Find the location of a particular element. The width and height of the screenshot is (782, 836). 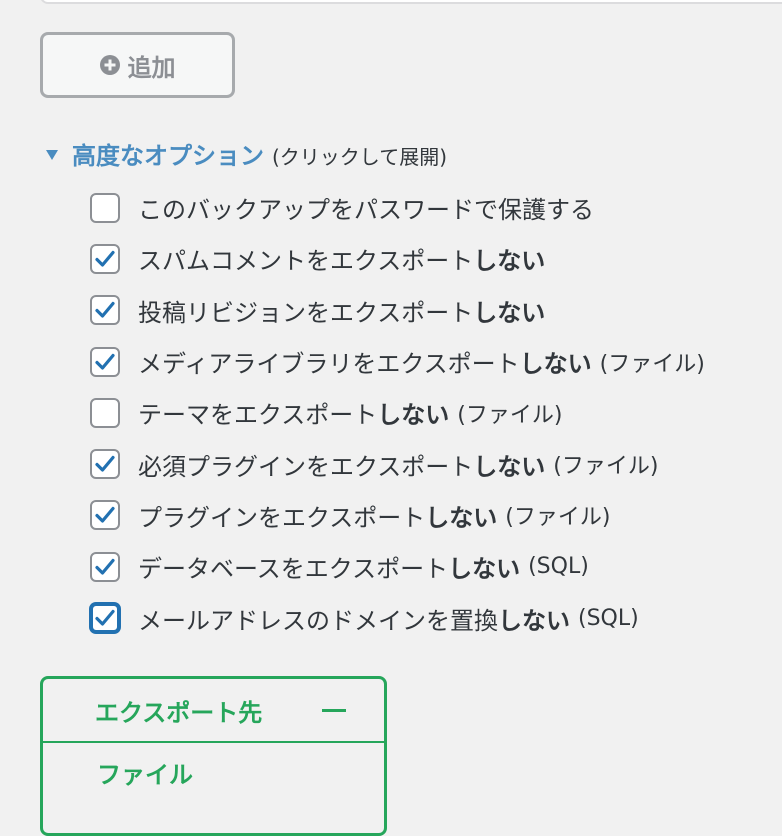

triangle-down-icon is located at coordinates (52, 155).